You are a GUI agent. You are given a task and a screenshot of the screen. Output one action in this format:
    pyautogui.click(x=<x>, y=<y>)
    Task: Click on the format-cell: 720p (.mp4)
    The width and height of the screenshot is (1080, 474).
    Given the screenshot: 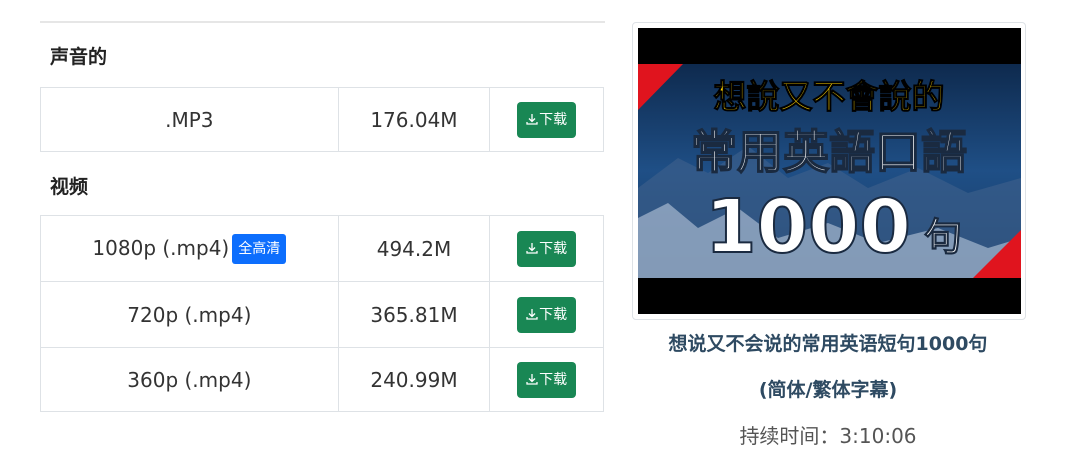 What is the action you would take?
    pyautogui.click(x=189, y=314)
    